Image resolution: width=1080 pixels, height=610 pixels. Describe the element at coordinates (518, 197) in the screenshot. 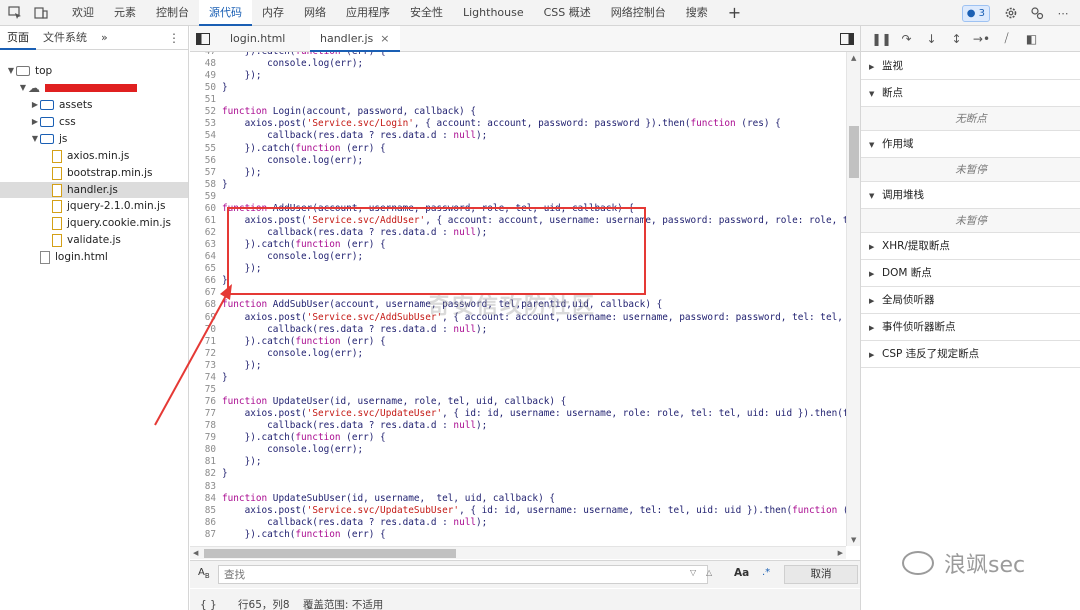

I see `code-line: 59` at that location.